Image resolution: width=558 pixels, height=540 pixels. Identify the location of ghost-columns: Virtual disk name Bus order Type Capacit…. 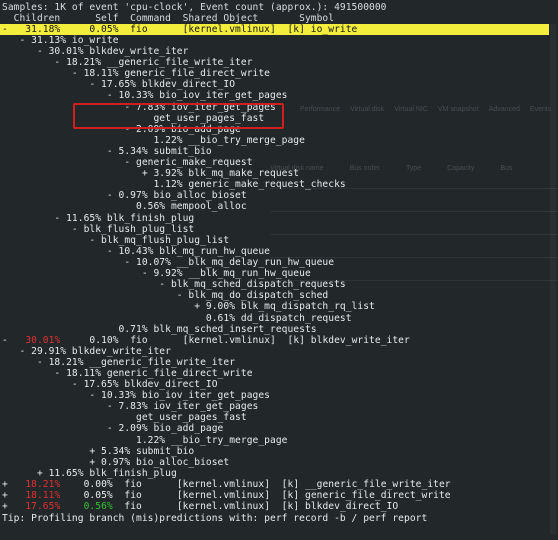
(391, 168).